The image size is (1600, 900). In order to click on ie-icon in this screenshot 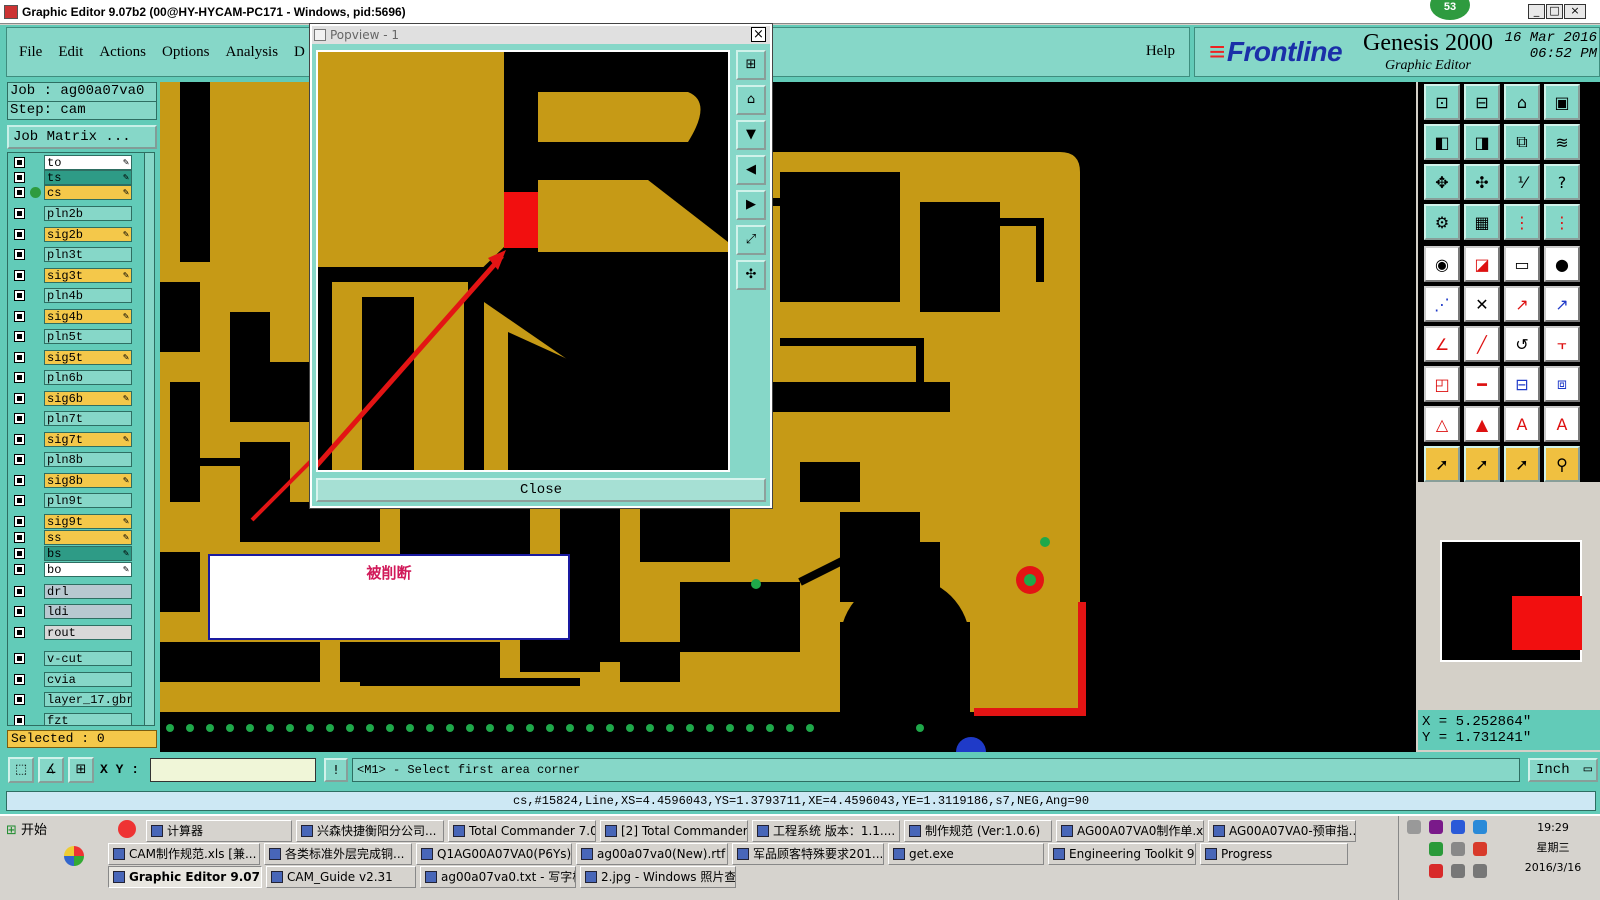, I will do `click(1480, 849)`.